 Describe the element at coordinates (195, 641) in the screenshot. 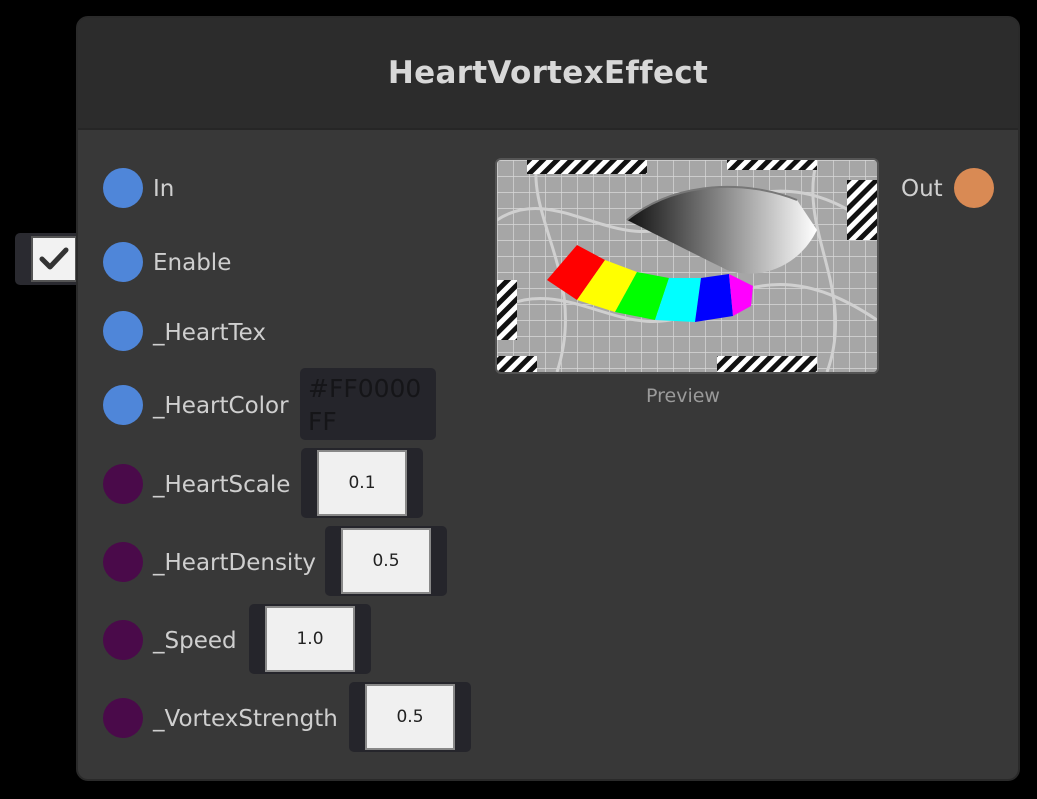

I see `port-label-speed: _Speed` at that location.